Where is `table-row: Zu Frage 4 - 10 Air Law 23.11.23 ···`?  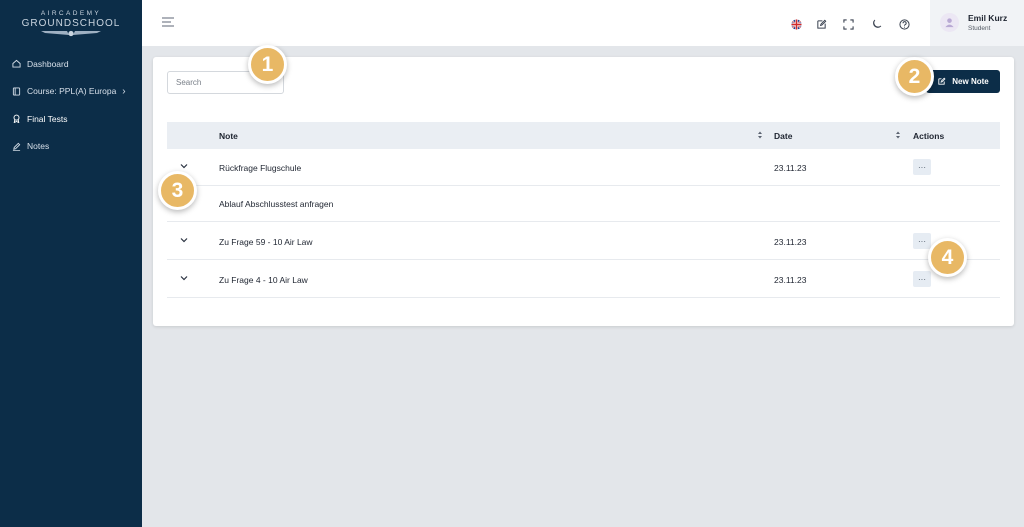
table-row: Zu Frage 4 - 10 Air Law 23.11.23 ··· is located at coordinates (583, 279).